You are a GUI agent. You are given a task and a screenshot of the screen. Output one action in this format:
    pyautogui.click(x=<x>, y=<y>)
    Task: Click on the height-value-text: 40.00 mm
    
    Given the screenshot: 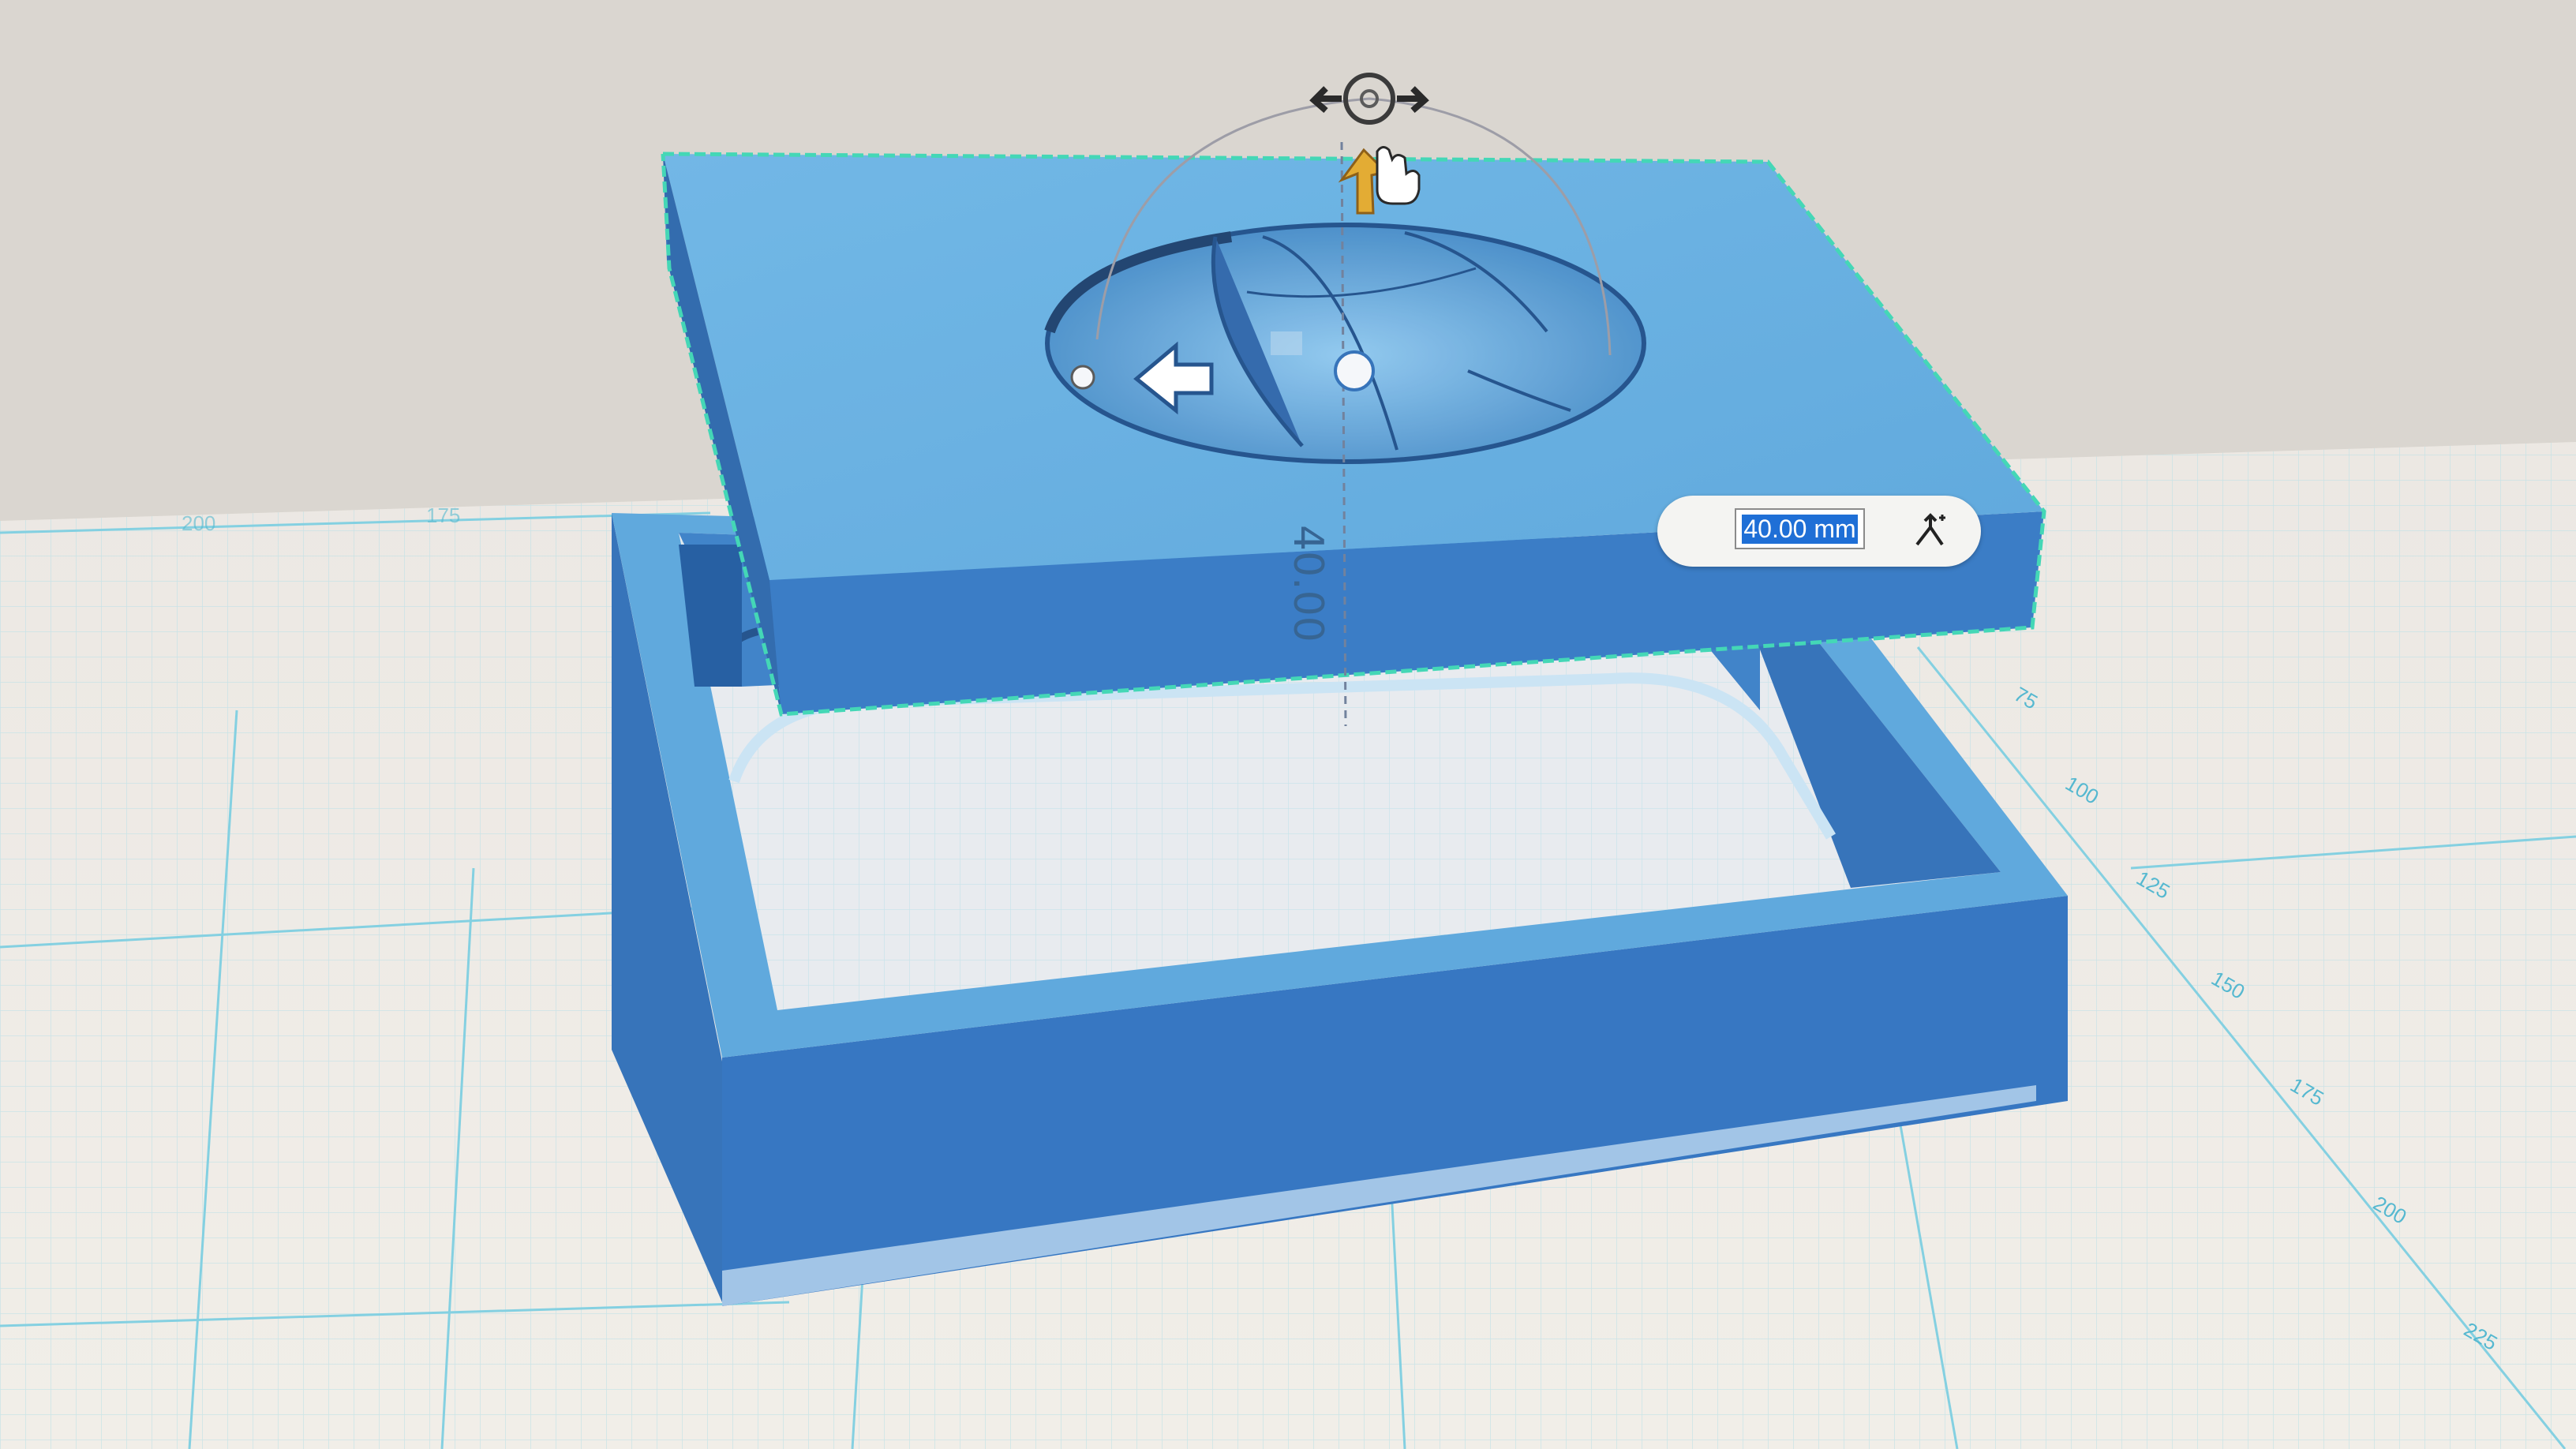 What is the action you would take?
    pyautogui.click(x=1800, y=529)
    